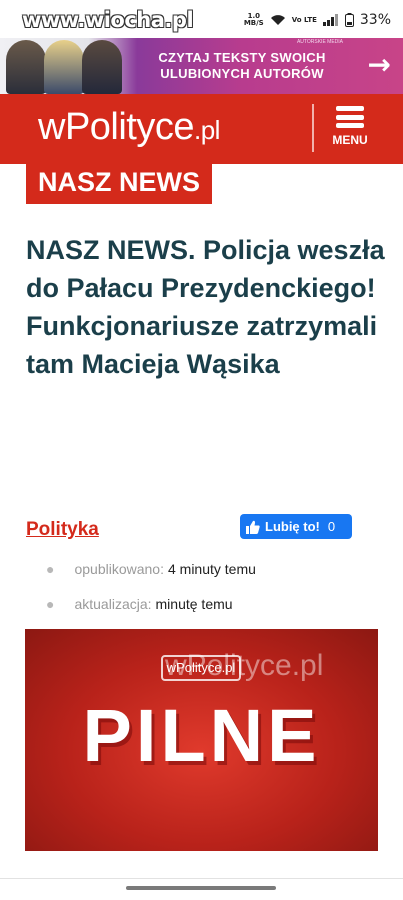 The width and height of the screenshot is (403, 900). I want to click on image-text: PILNE, so click(201, 735).